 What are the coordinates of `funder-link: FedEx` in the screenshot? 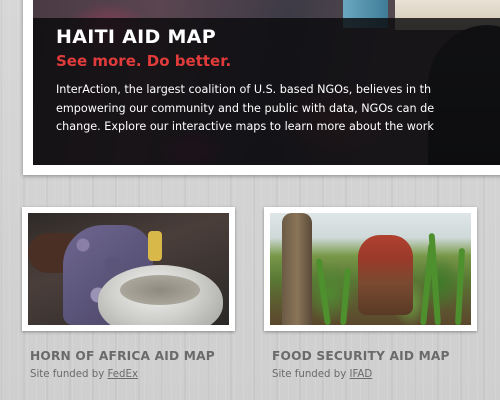 It's located at (122, 374).